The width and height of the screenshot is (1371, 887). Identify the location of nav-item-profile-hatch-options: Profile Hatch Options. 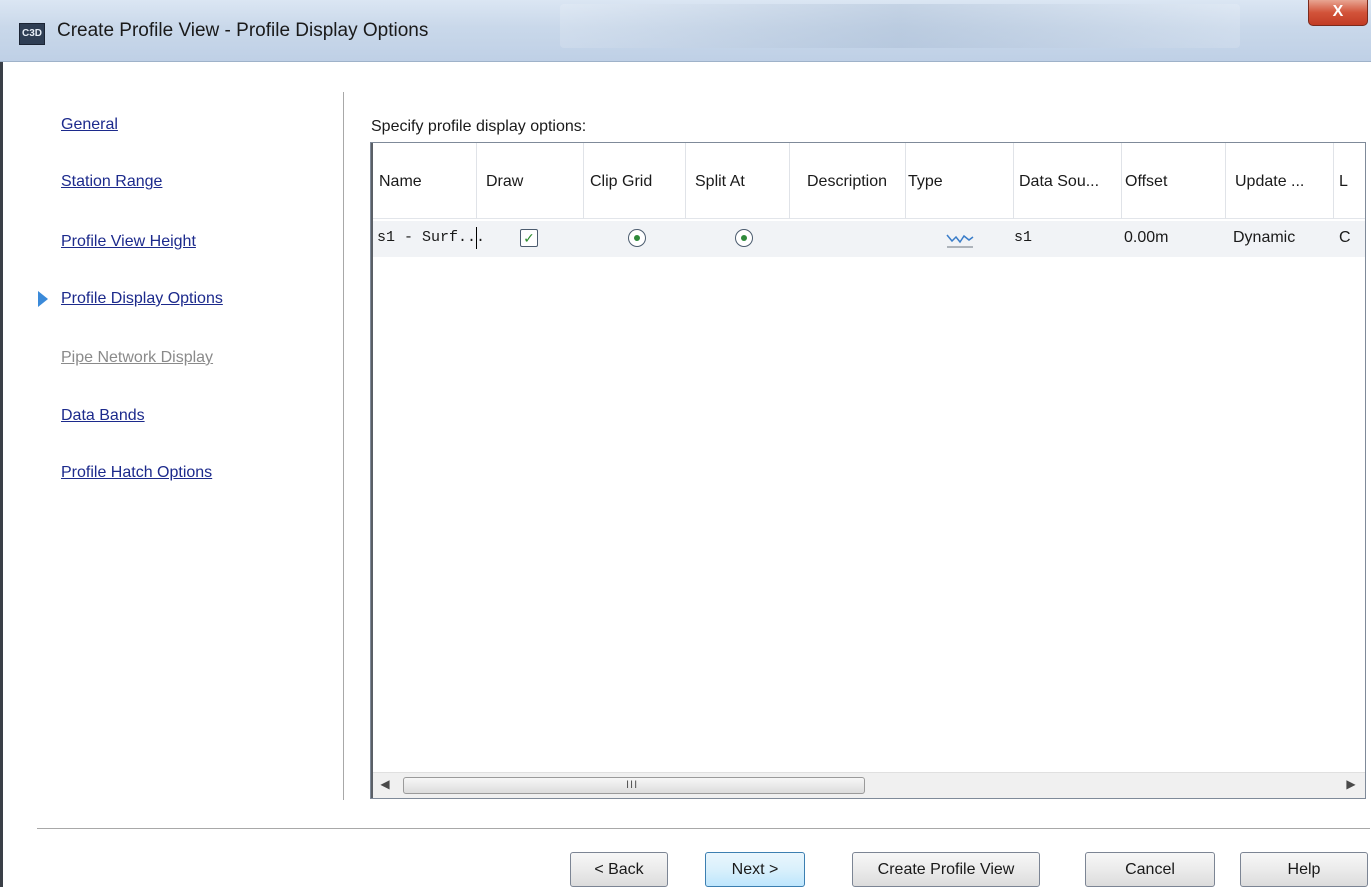
(136, 473).